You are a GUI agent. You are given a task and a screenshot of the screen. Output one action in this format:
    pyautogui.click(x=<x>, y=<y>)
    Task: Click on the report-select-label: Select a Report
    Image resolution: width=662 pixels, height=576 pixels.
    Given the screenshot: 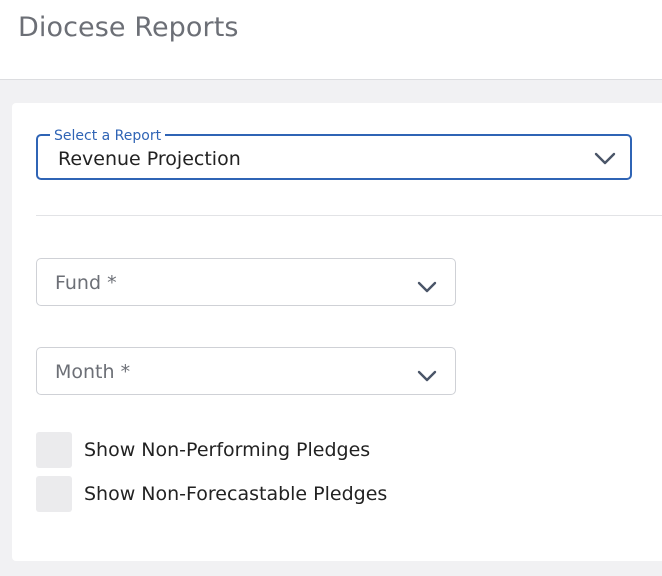 What is the action you would take?
    pyautogui.click(x=108, y=136)
    